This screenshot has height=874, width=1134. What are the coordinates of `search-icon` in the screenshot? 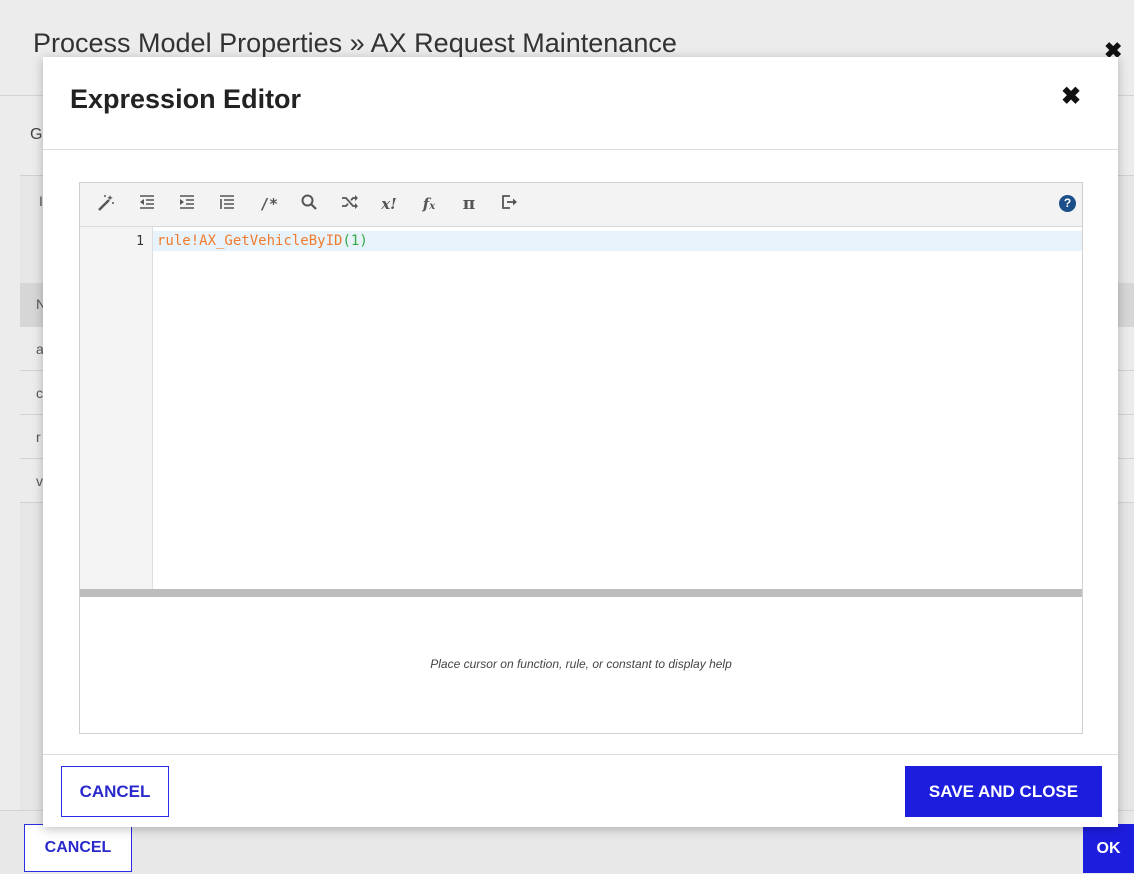 It's located at (309, 204).